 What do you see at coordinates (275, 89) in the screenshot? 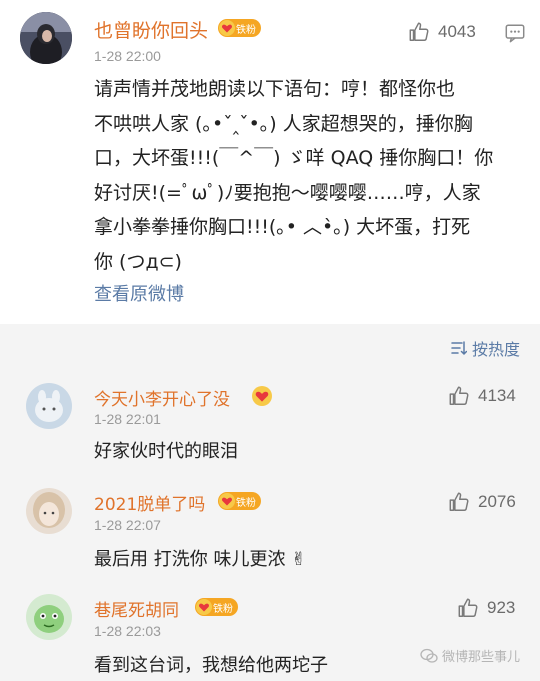
I see `text-line: 请声情并茂地朗读以下语句：哼！都怪你也` at bounding box center [275, 89].